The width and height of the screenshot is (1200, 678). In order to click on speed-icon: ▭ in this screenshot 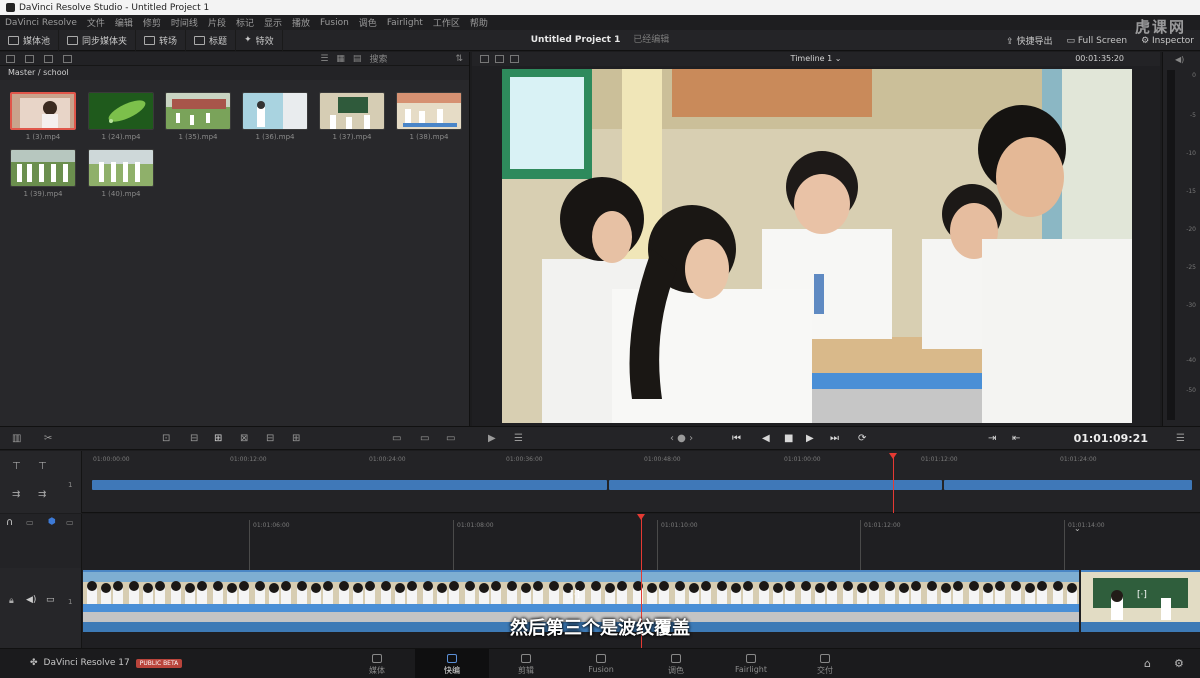, I will do `click(424, 438)`.